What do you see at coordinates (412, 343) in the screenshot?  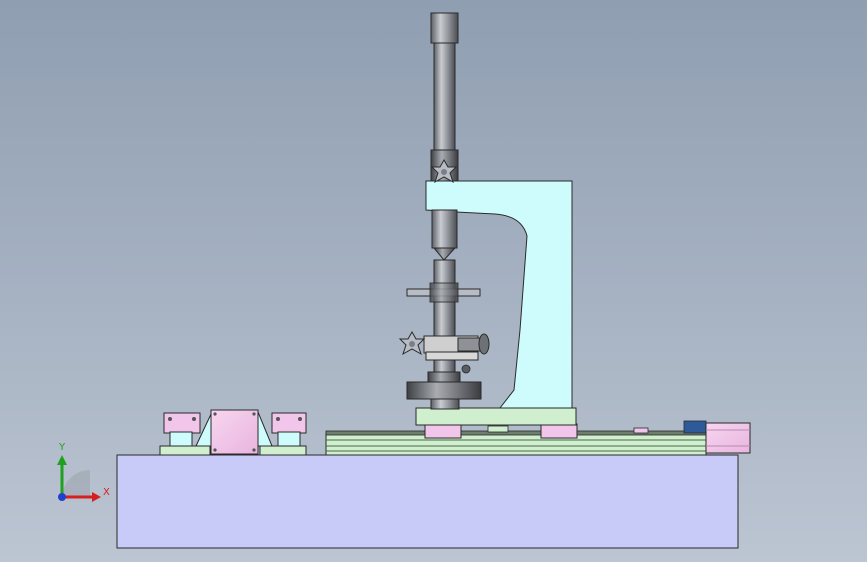 I see `lower-star-knob-icon` at bounding box center [412, 343].